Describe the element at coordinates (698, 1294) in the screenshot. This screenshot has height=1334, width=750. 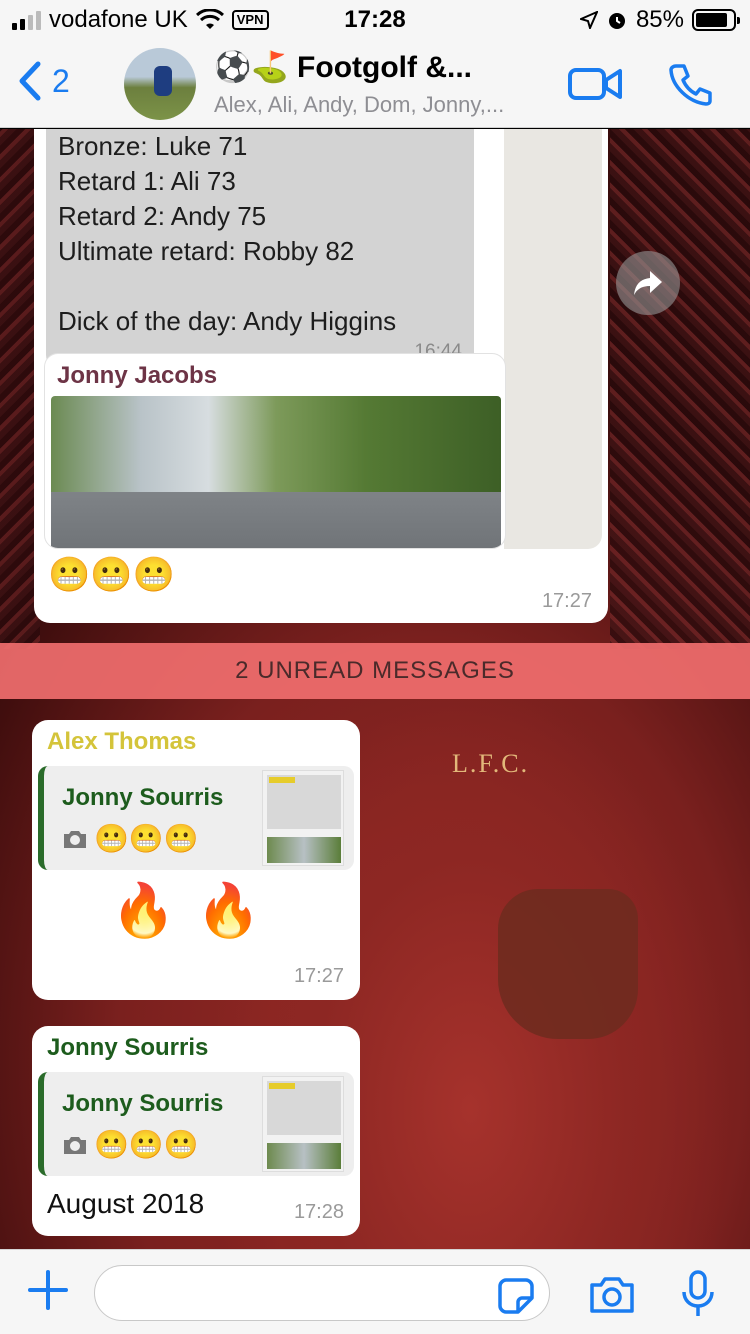
I see `microphone-icon` at that location.